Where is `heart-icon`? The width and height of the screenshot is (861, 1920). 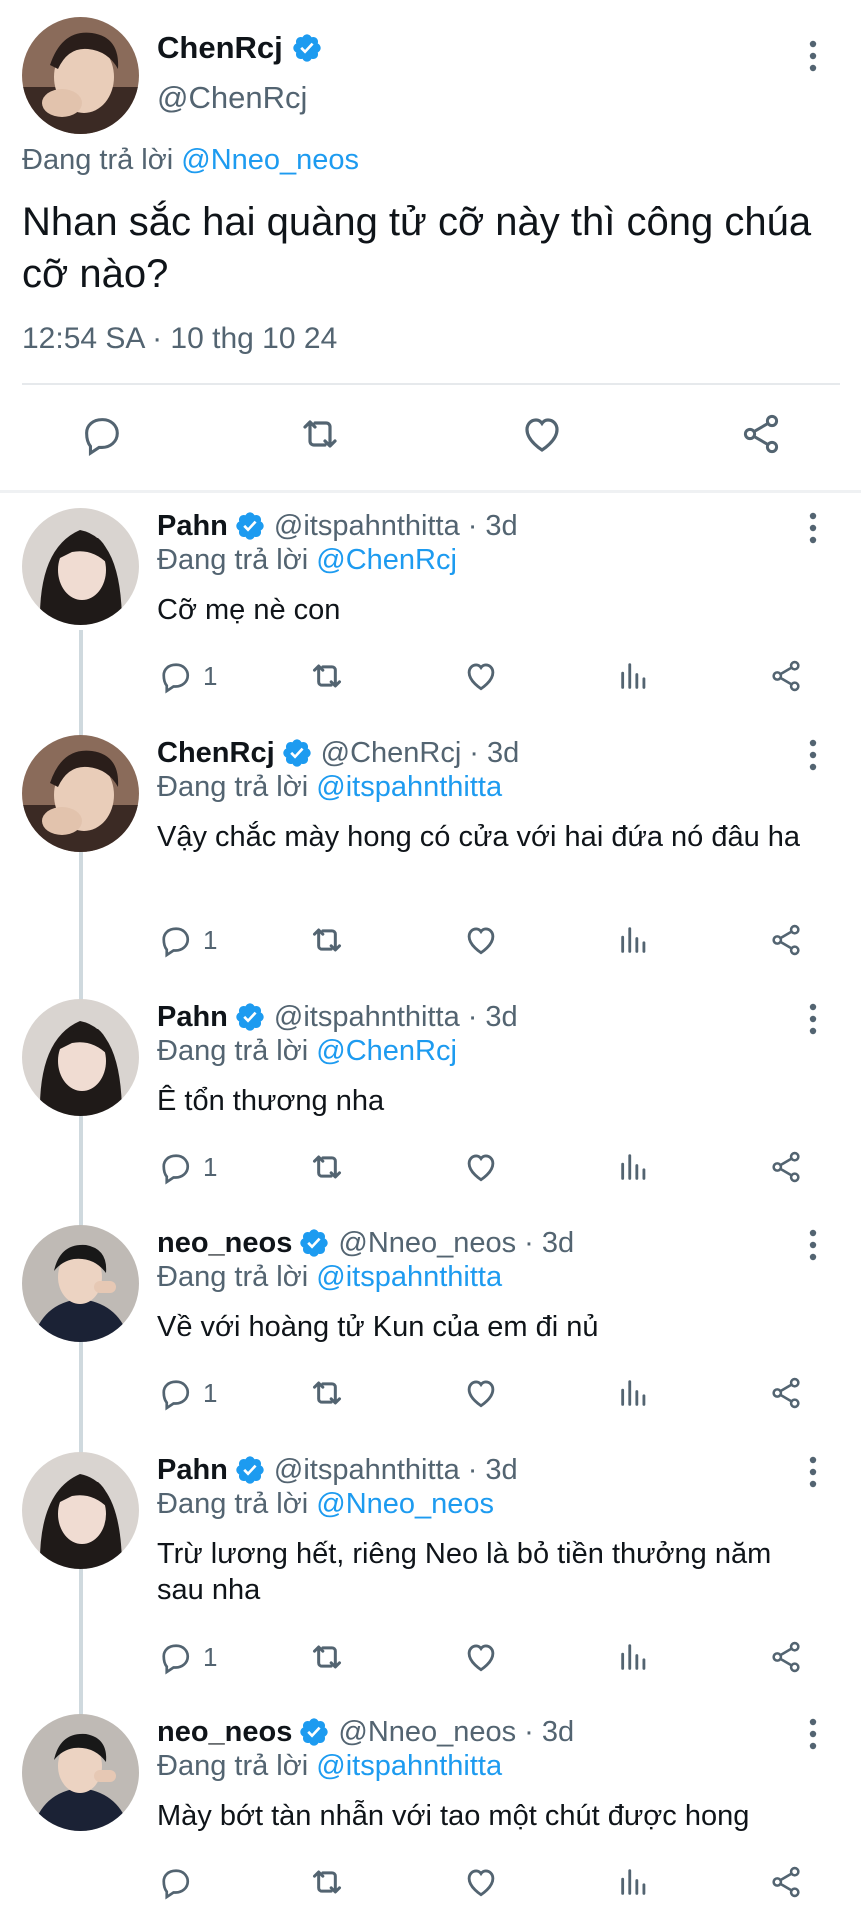
heart-icon is located at coordinates (481, 941).